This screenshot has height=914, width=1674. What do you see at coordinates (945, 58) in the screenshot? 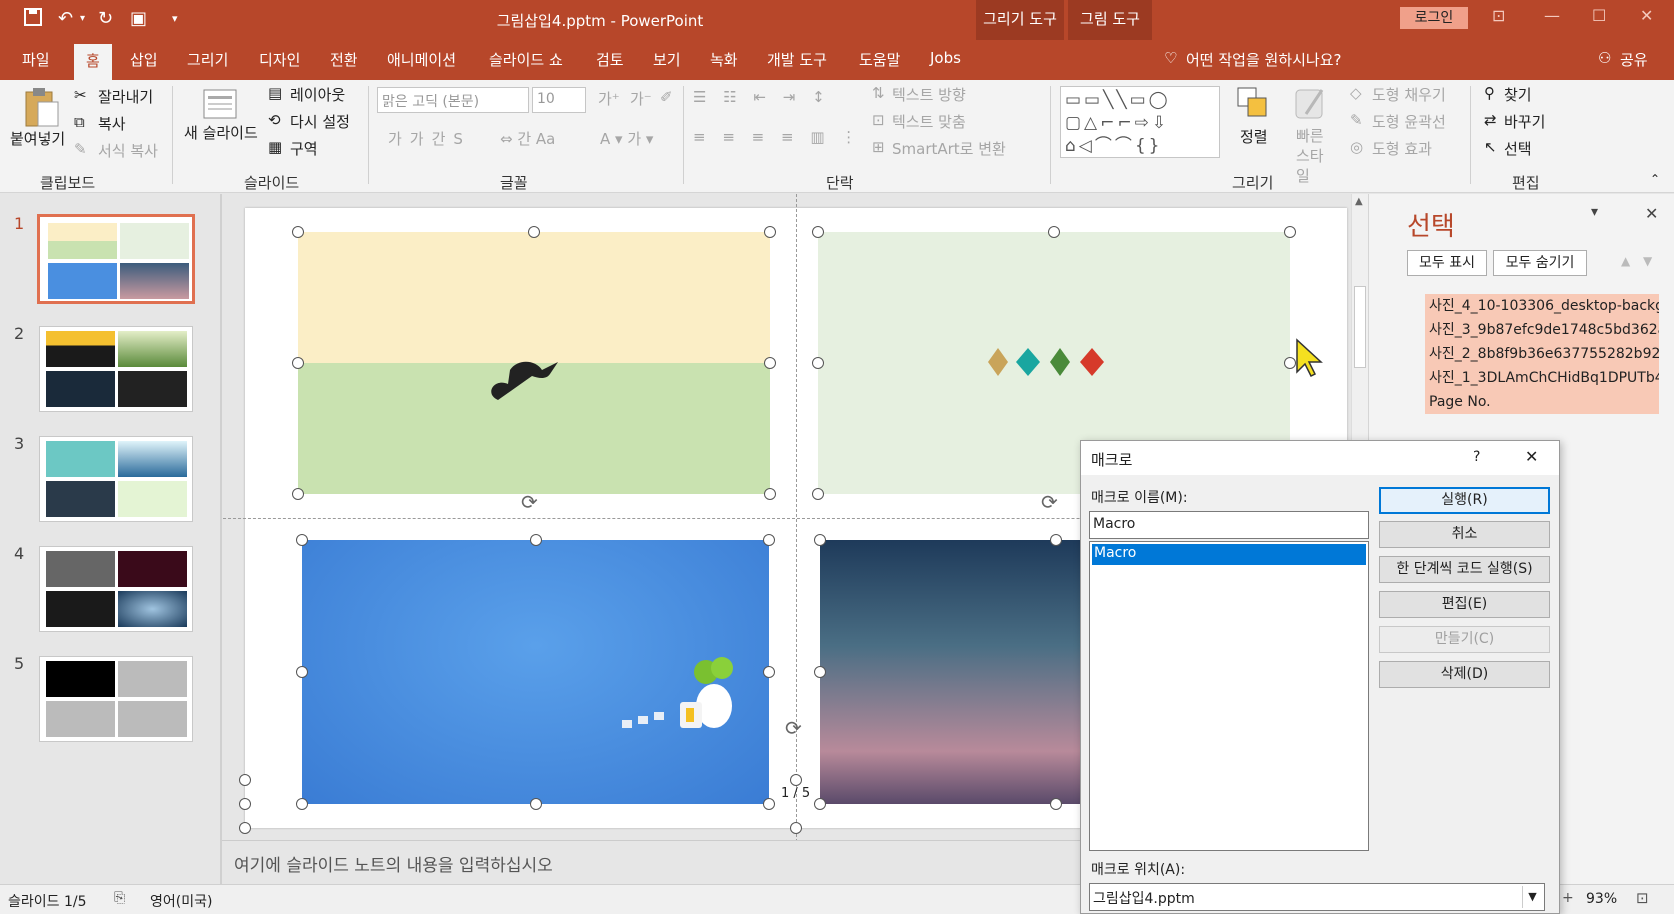
I see `tab-jobs: Jobs` at bounding box center [945, 58].